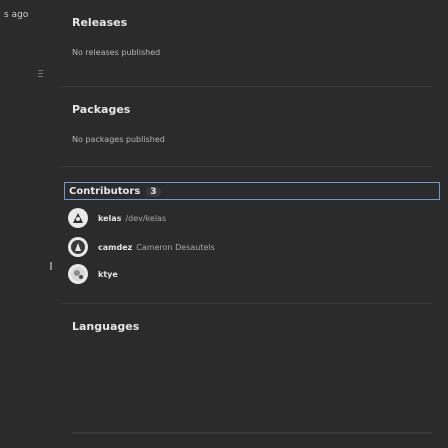 This screenshot has width=448, height=448. I want to click on contributors-heading: Contributors 3, so click(115, 191).